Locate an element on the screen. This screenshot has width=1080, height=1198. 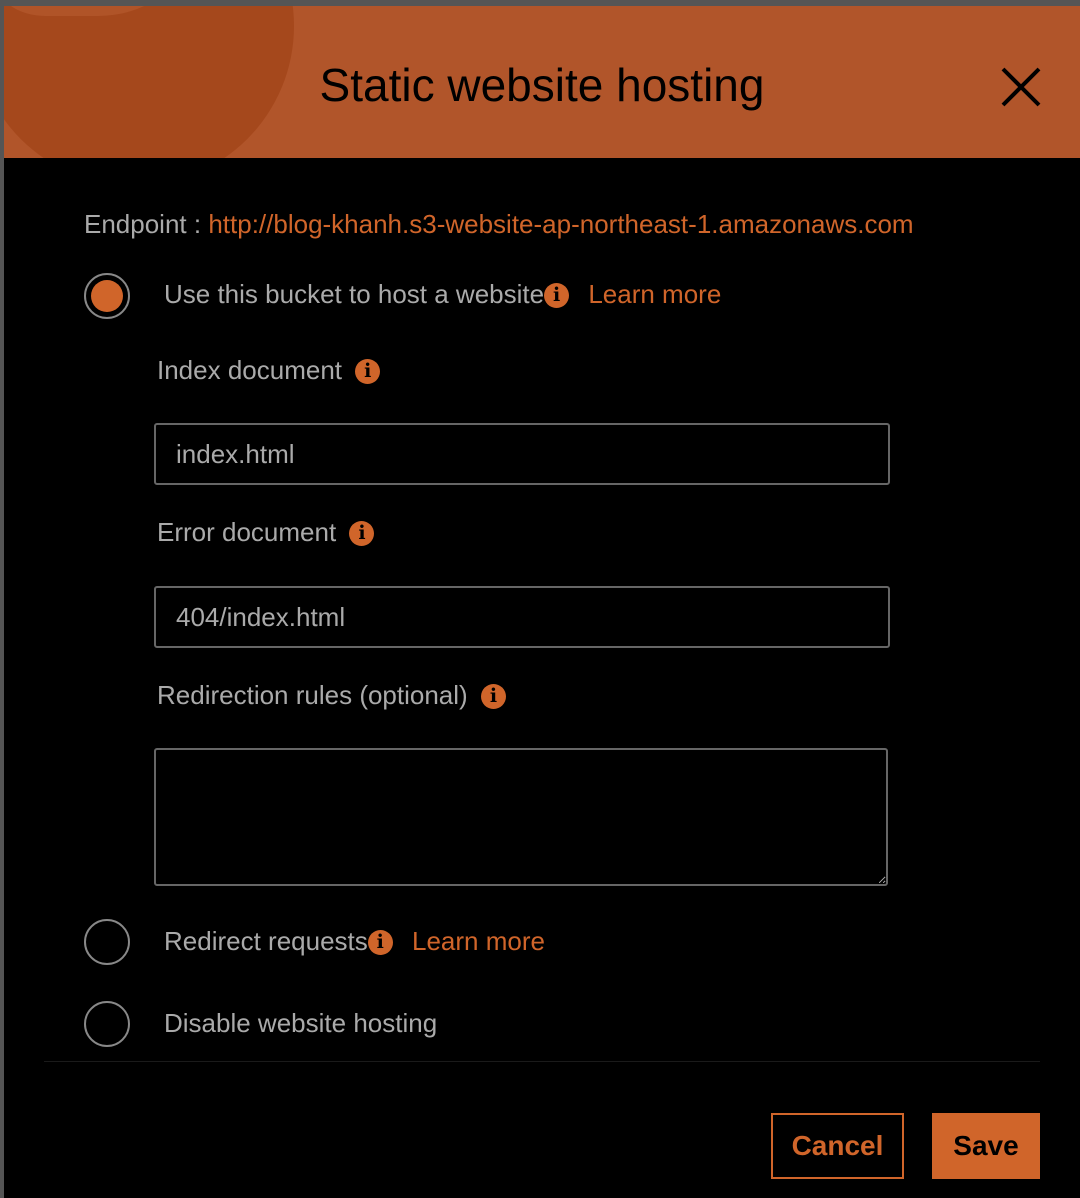
redirection-rules-label: Redirection rules (optional) i is located at coordinates (331, 695).